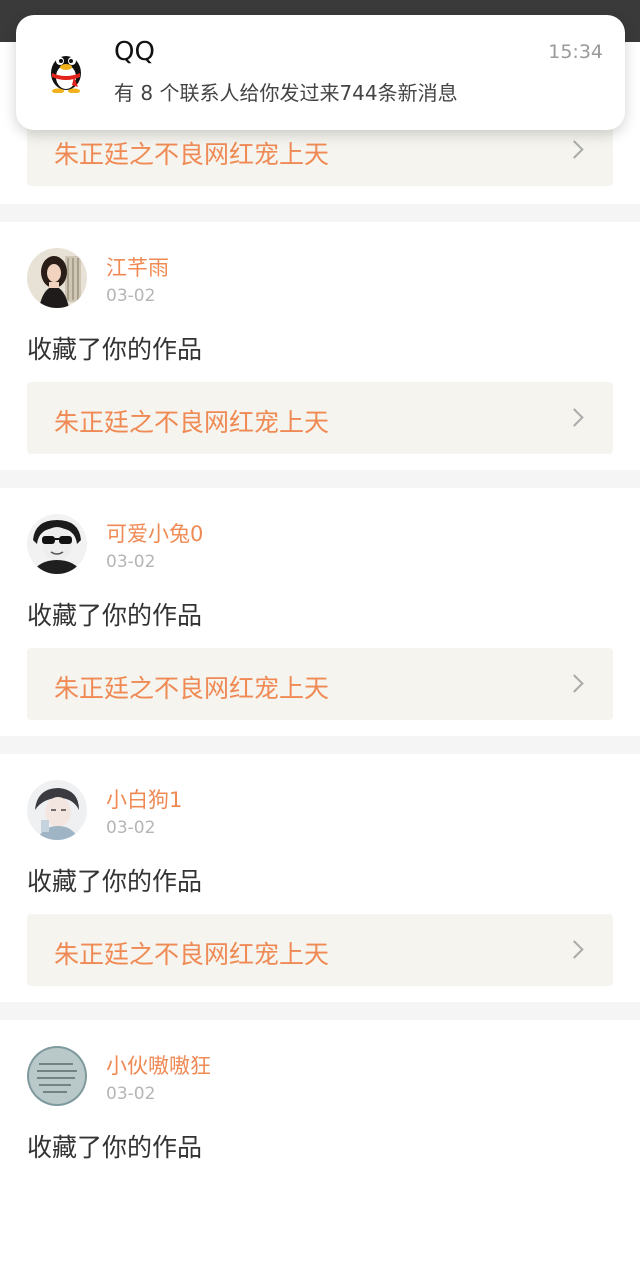  What do you see at coordinates (575, 52) in the screenshot?
I see `notification-time: 15:34` at bounding box center [575, 52].